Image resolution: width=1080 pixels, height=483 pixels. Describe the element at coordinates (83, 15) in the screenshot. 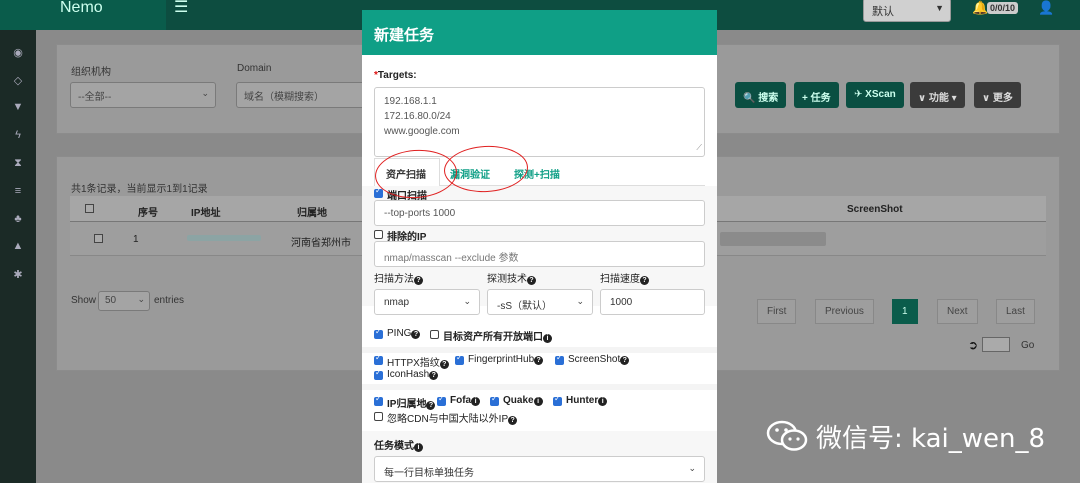

I see `brand-logo: Nemo` at that location.